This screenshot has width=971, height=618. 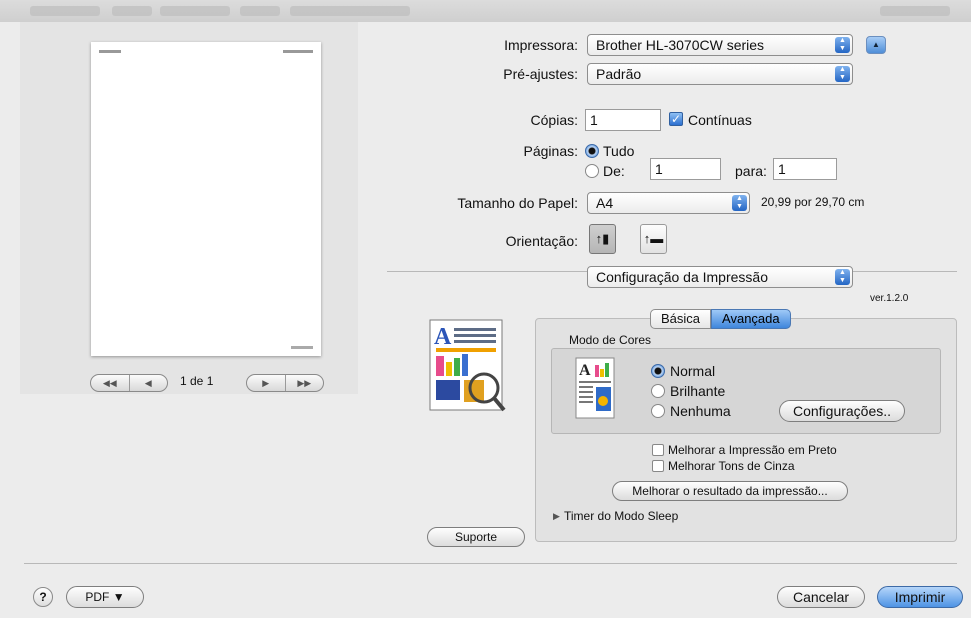 I want to click on preview-back-nav: ◀◀ ◀, so click(x=129, y=383).